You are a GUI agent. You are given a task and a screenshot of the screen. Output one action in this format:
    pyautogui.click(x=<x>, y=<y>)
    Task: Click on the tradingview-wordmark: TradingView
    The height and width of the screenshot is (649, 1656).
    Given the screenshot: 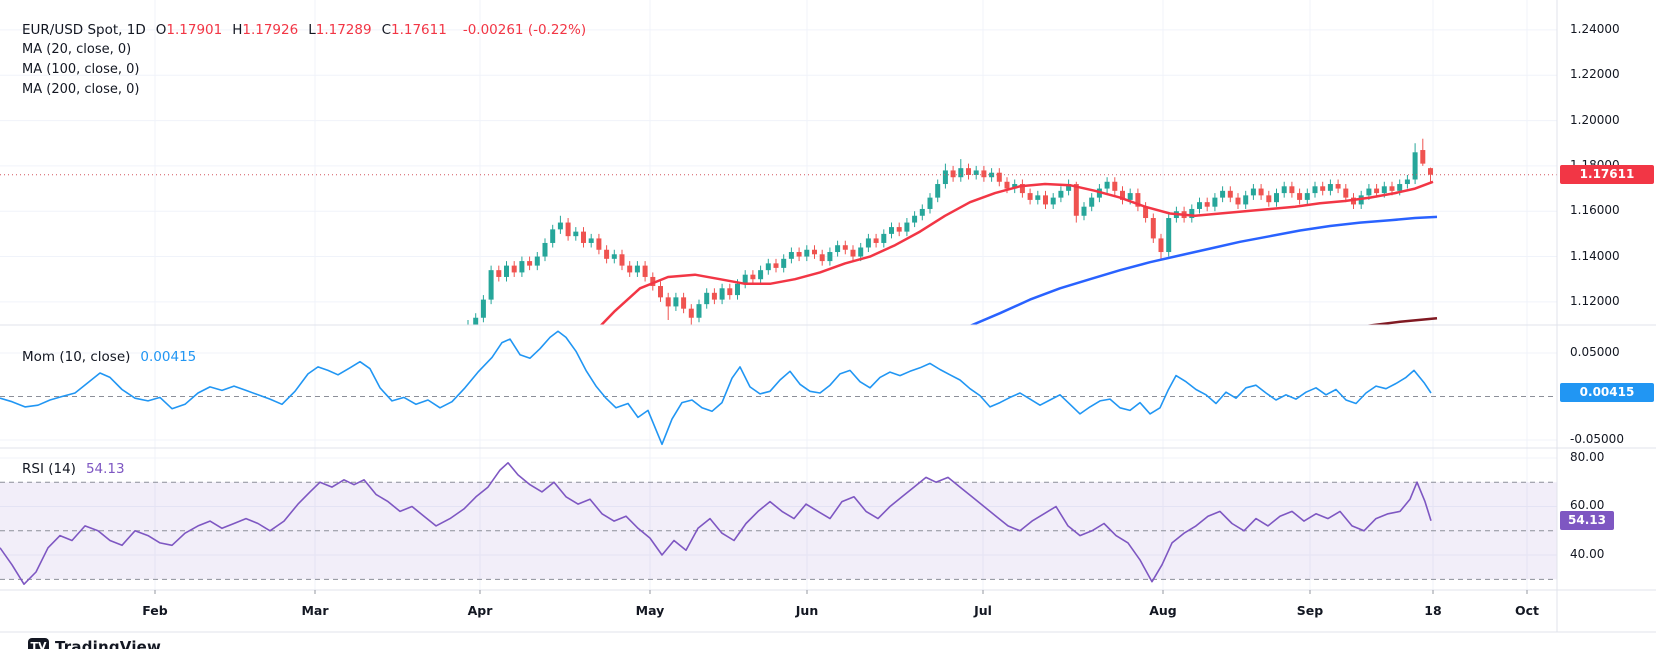 What is the action you would take?
    pyautogui.click(x=108, y=643)
    